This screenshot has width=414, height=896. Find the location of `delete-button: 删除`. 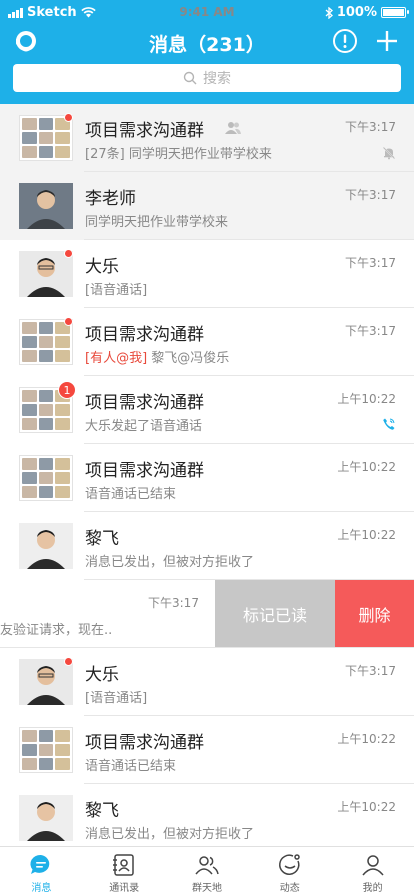

delete-button: 删除 is located at coordinates (374, 614).